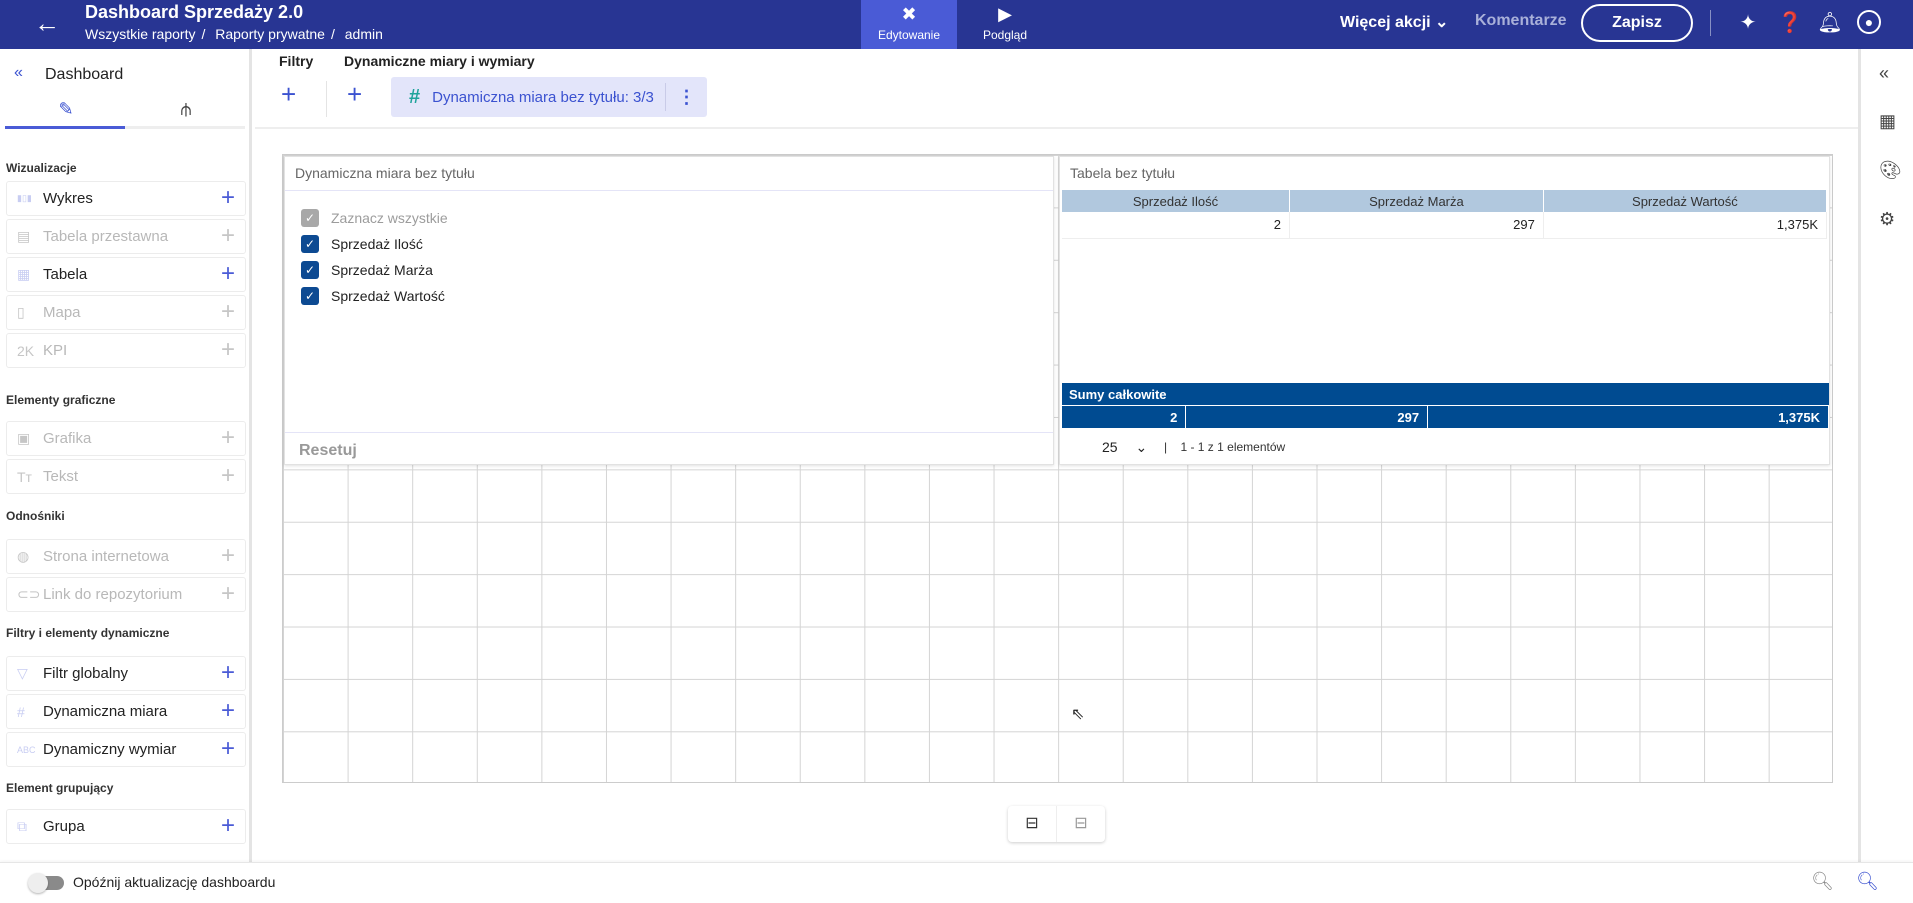 The image size is (1913, 903). Describe the element at coordinates (1032, 824) in the screenshot. I see `add-row-icon: ⊟` at that location.